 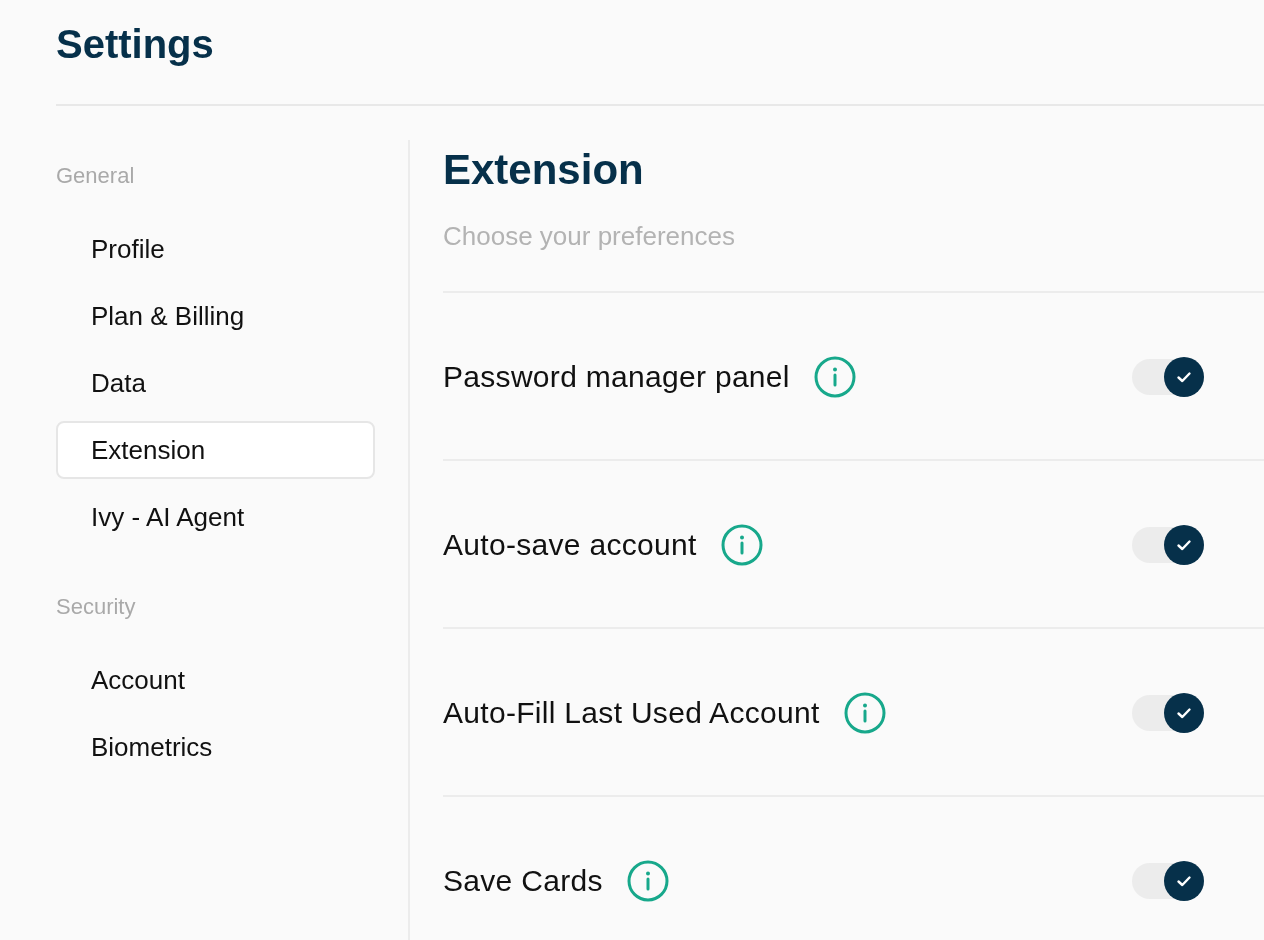 What do you see at coordinates (589, 236) in the screenshot?
I see `panel-subtitle: Choose your preferences` at bounding box center [589, 236].